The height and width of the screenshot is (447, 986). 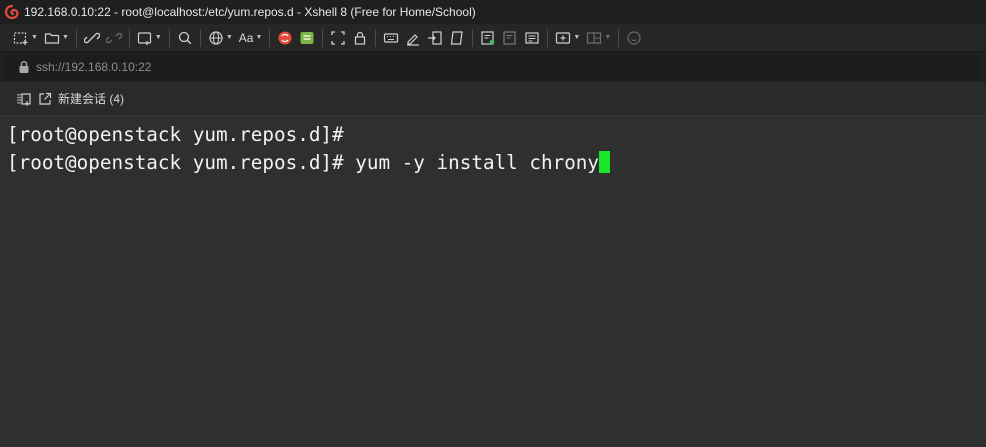 I want to click on xshell-logo-icon, so click(x=12, y=12).